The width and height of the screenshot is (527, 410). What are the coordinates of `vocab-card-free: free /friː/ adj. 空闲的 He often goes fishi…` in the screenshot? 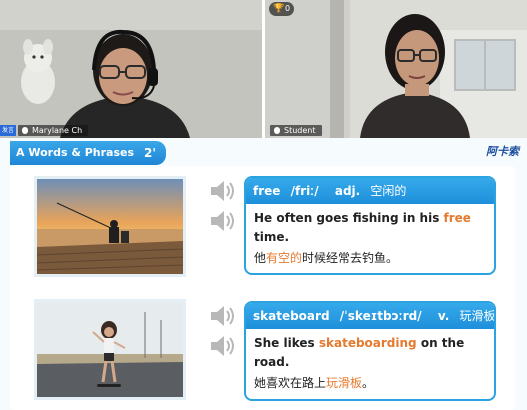 It's located at (370, 225).